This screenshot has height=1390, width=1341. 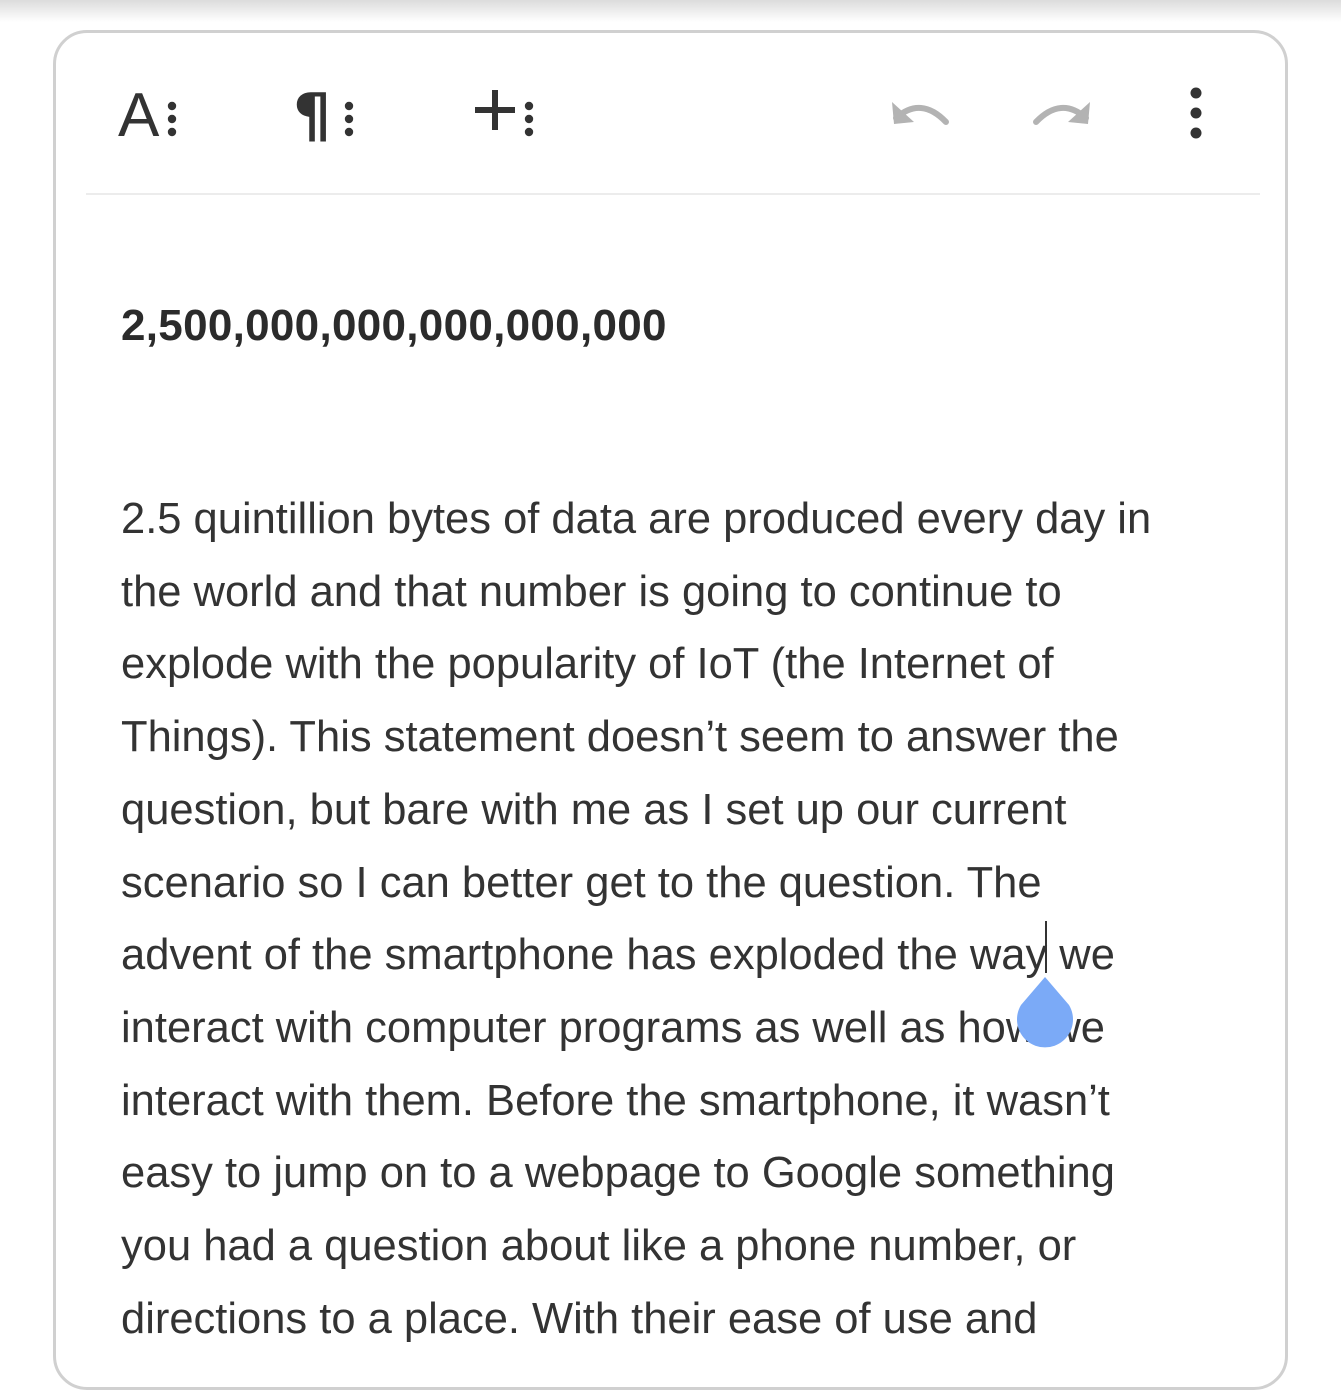 What do you see at coordinates (673, 114) in the screenshot?
I see `editor-toolbar: A ¶` at bounding box center [673, 114].